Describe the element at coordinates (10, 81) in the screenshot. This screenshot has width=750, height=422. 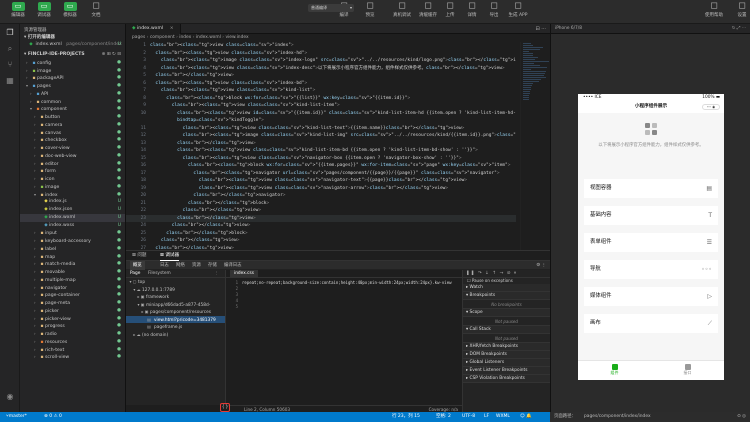
I see `extensions-icon: ▦` at that location.